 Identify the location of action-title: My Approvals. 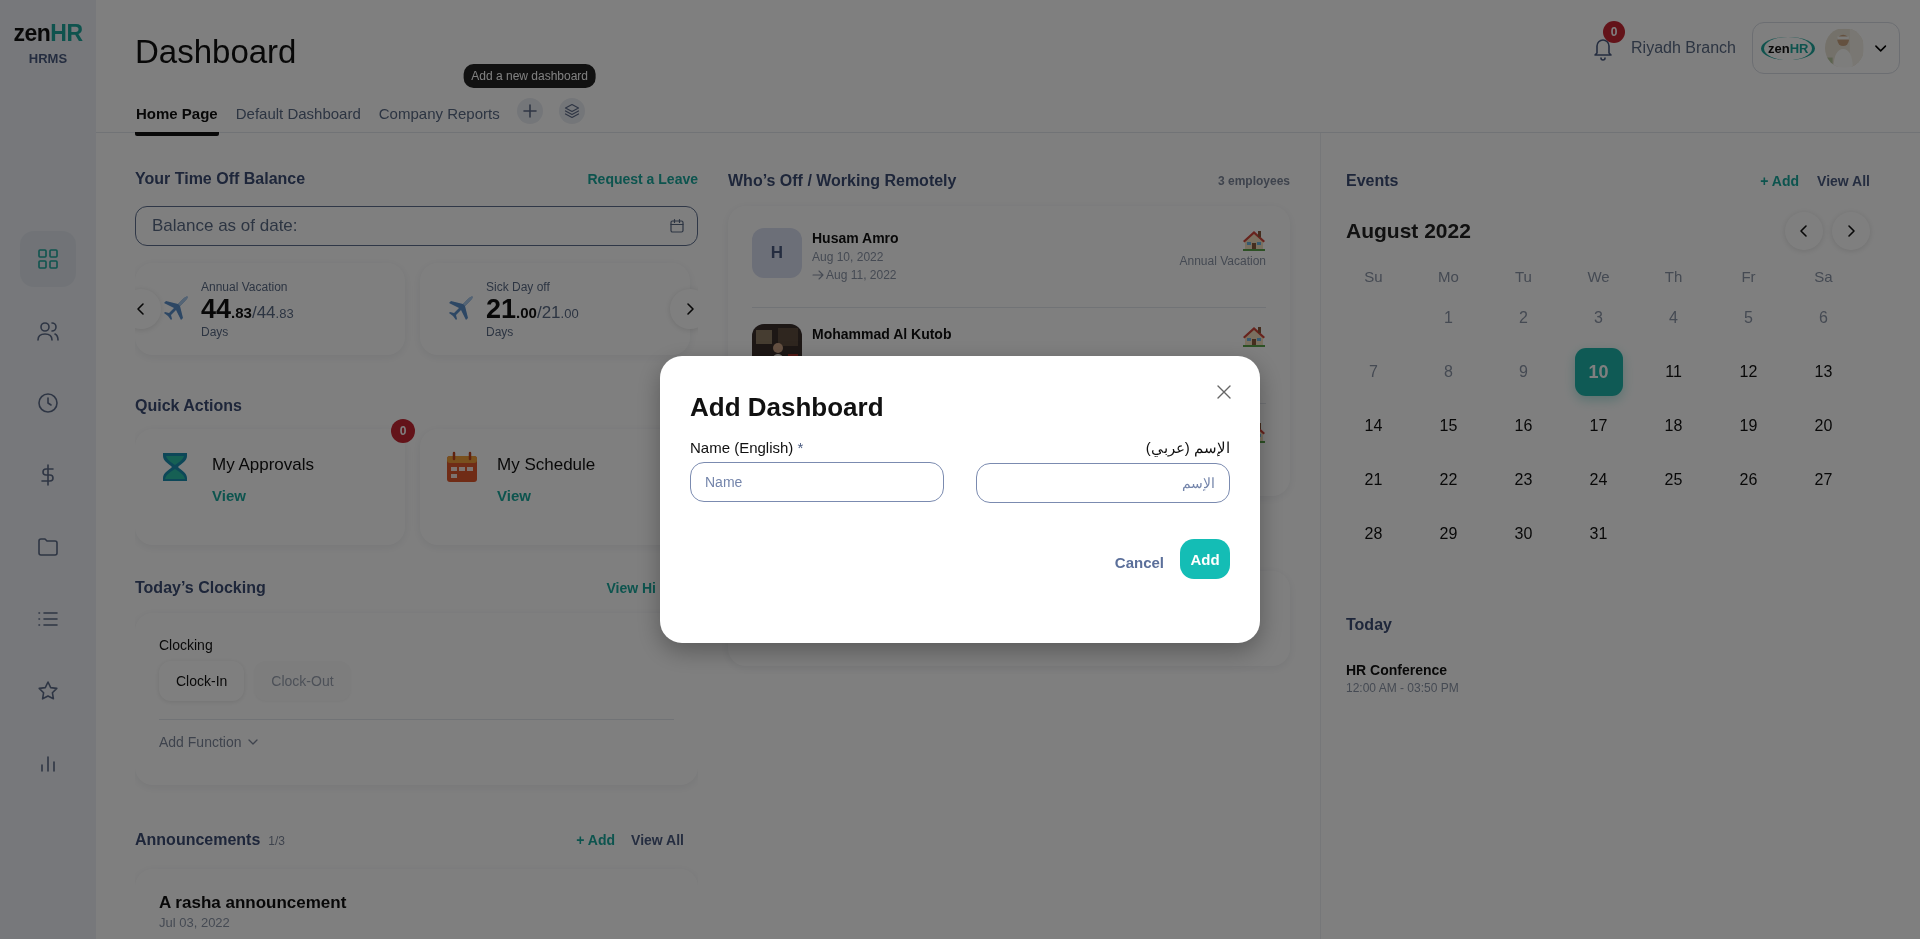
(263, 465).